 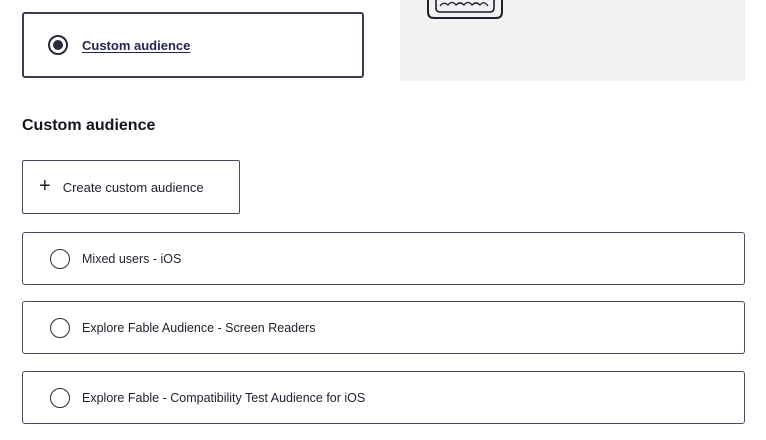 I want to click on audience-option-mixed-users-ios: Mixed users - iOS, so click(x=383, y=258).